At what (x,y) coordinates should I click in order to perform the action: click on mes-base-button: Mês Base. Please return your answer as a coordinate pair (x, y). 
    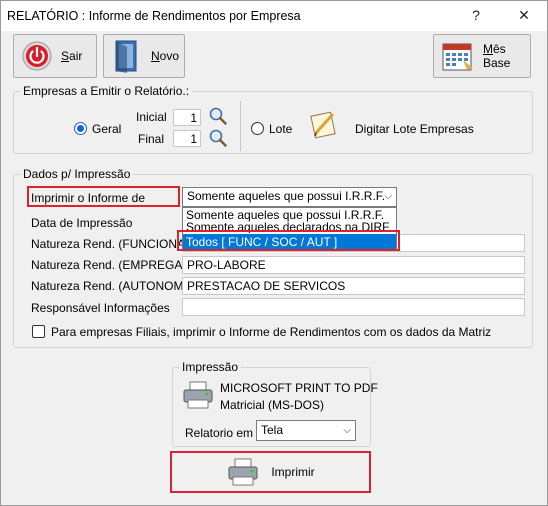
    Looking at the image, I should click on (482, 56).